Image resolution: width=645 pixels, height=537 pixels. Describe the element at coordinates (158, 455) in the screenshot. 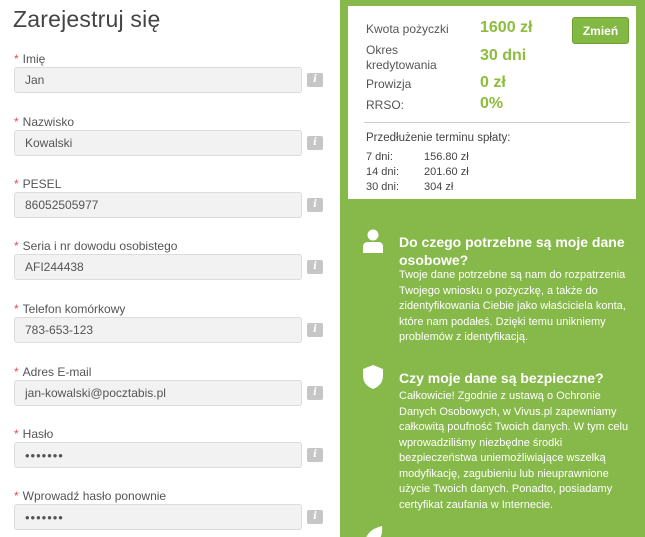

I see `password-input` at that location.